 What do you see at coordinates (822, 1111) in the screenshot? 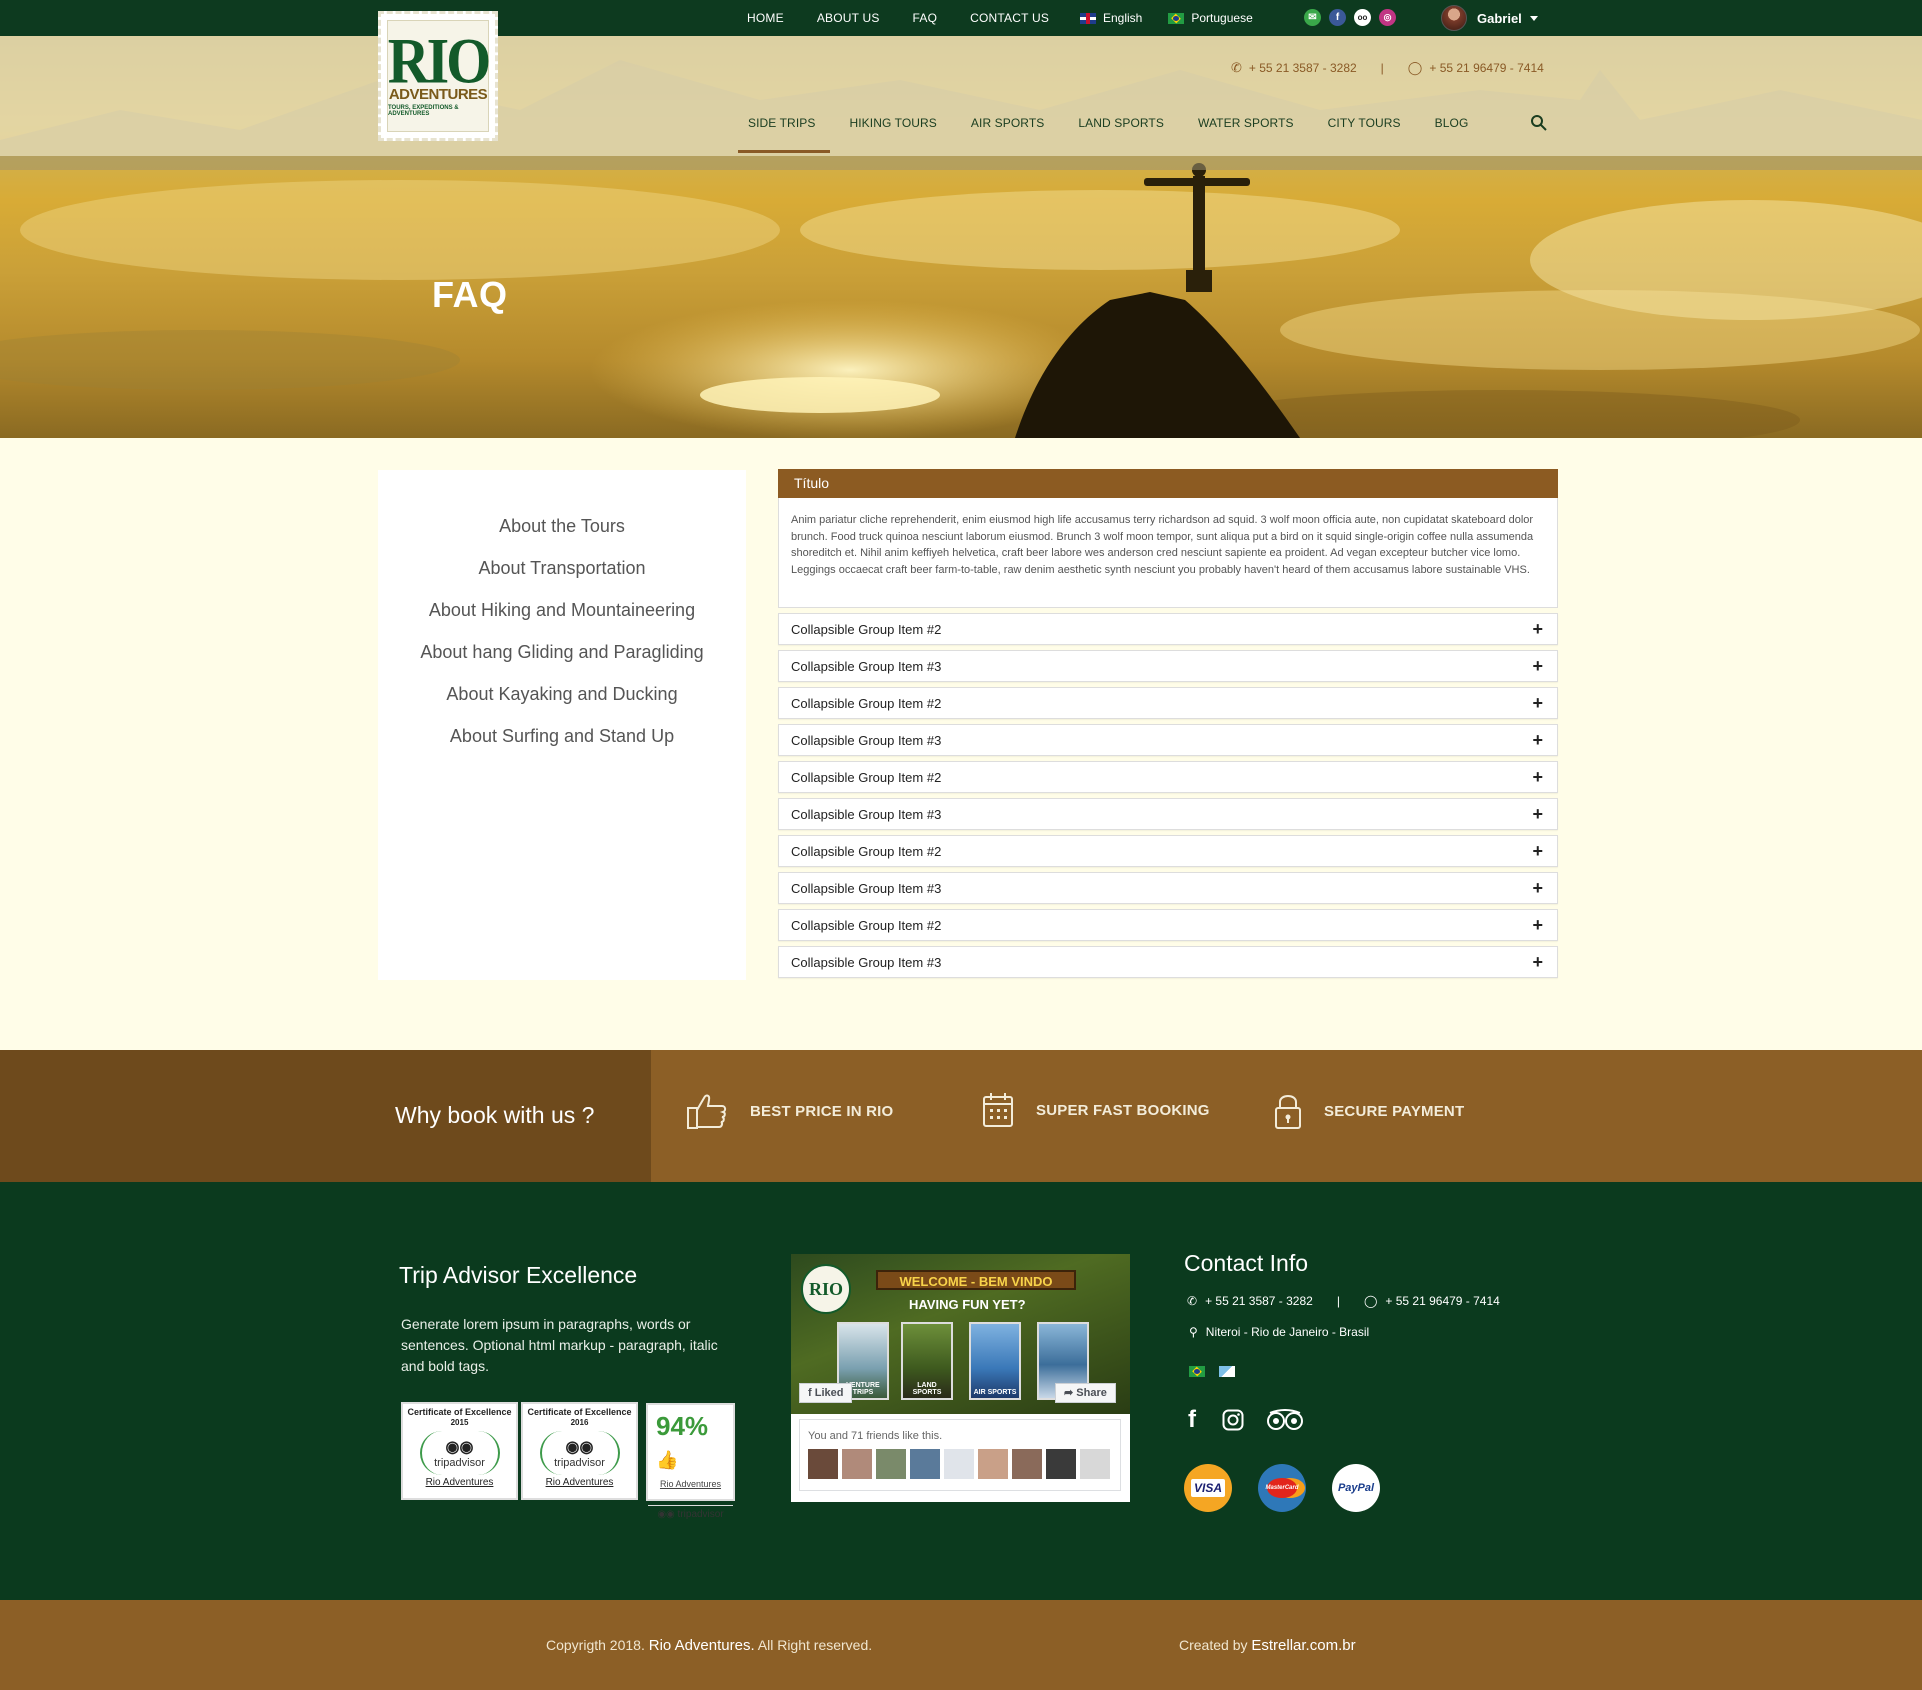
I see `why-best-price-label: BEST PRICE IN RIO` at bounding box center [822, 1111].